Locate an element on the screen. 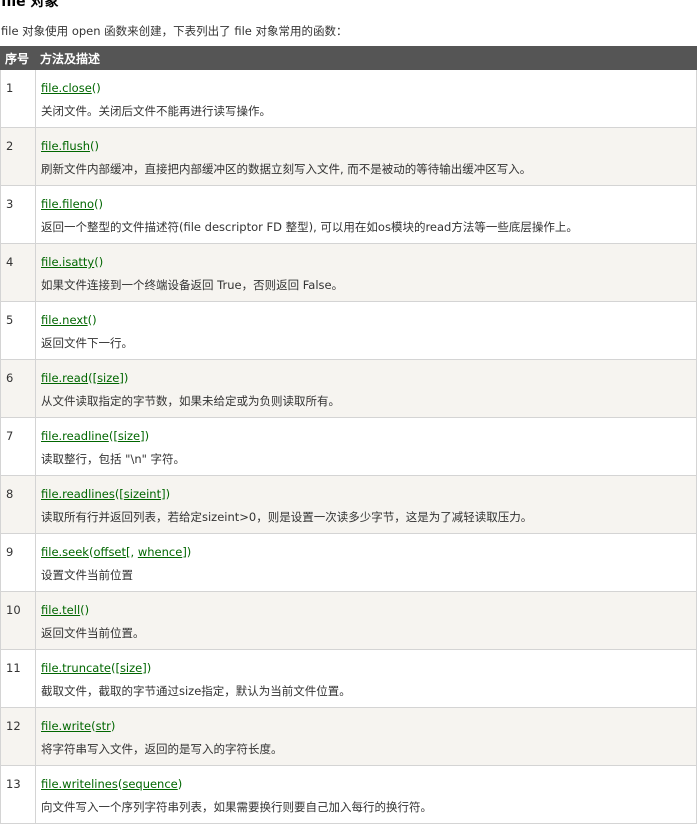 This screenshot has width=697, height=838. header-method-description: 方法及描述 is located at coordinates (366, 58).